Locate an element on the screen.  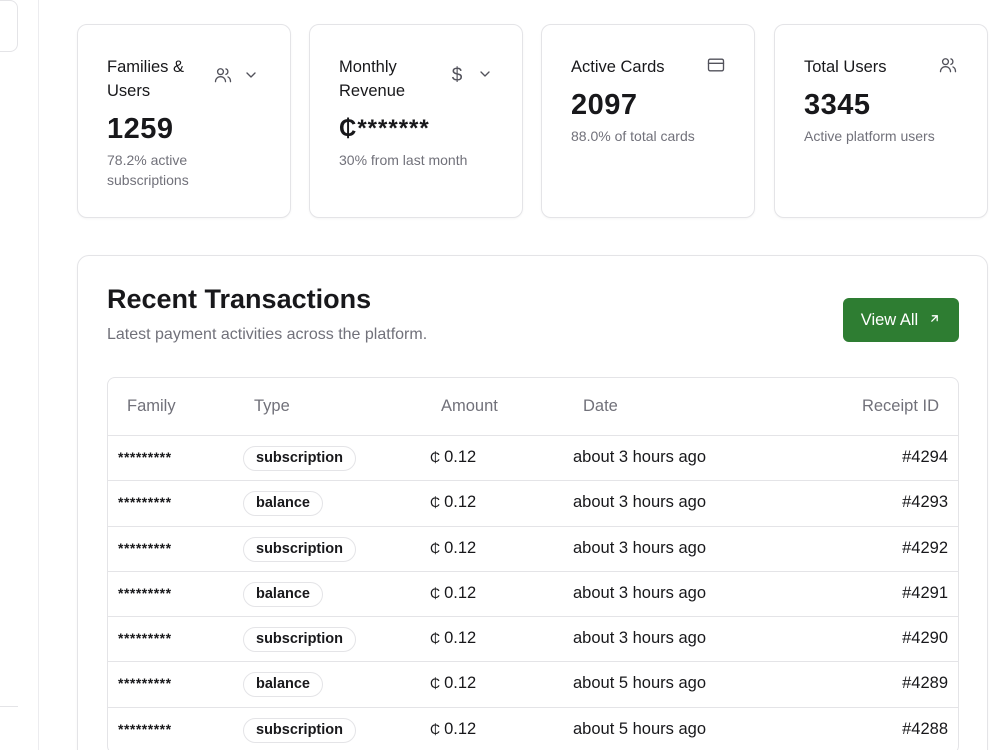
stat-card-subtitle: 78.2% active subscriptions is located at coordinates (148, 170).